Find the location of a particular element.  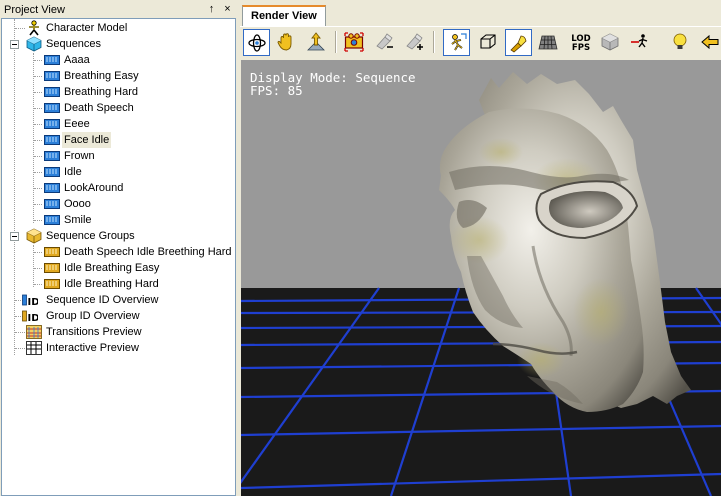

solid-cube-icon is located at coordinates (610, 42).